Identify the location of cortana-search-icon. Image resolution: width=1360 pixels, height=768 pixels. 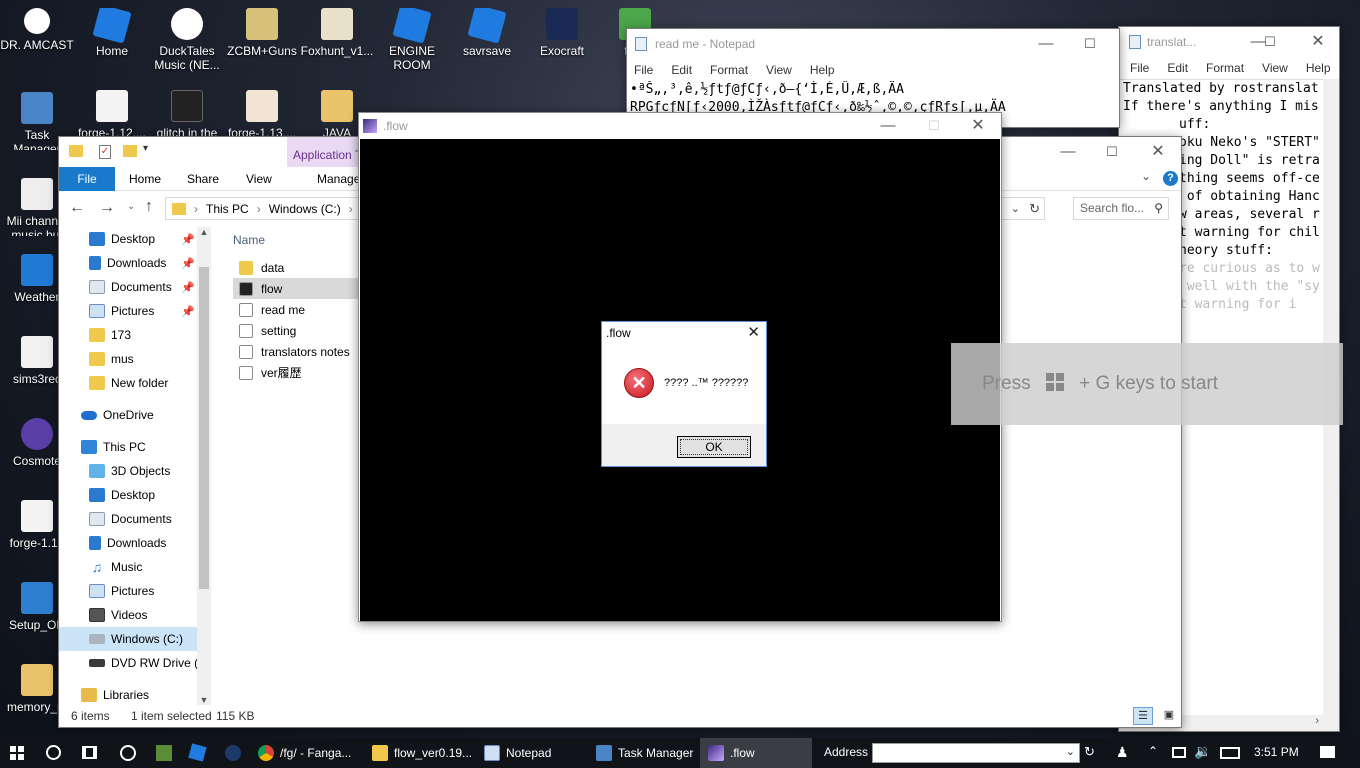
(53, 752).